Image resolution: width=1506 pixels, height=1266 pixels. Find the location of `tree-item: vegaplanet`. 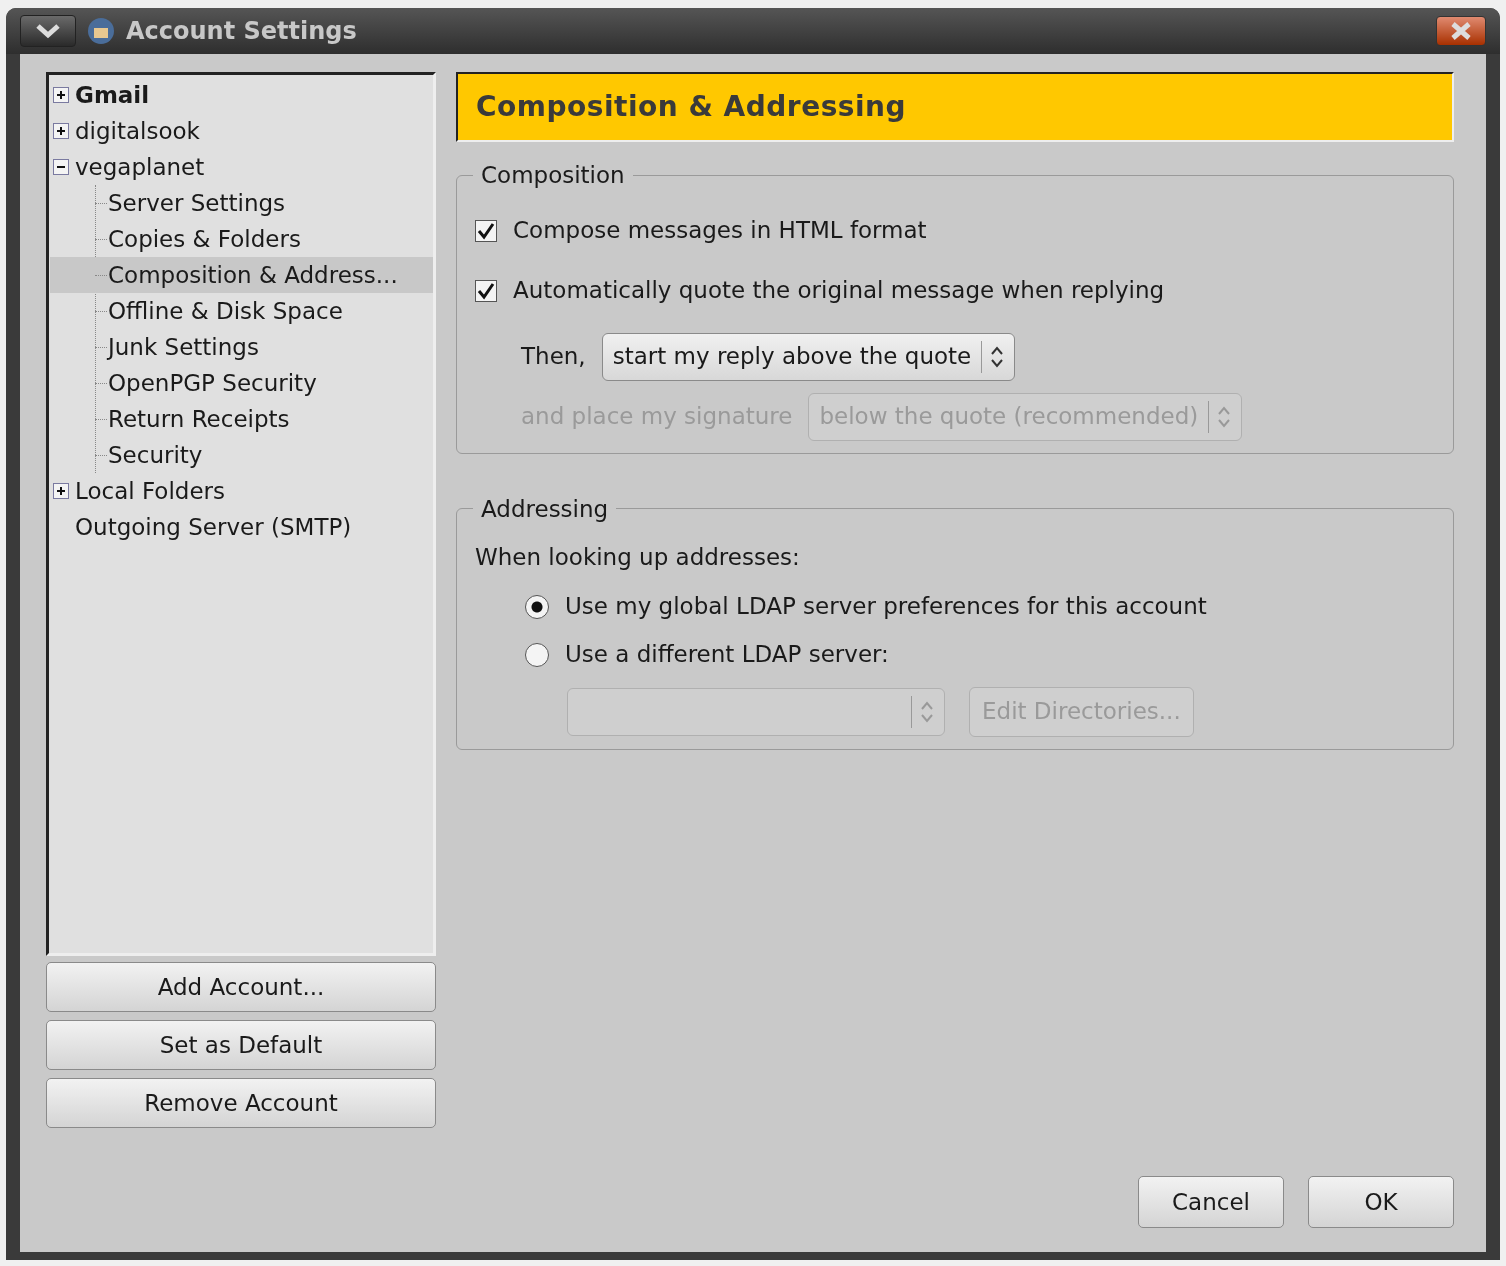

tree-item: vegaplanet is located at coordinates (241, 167).